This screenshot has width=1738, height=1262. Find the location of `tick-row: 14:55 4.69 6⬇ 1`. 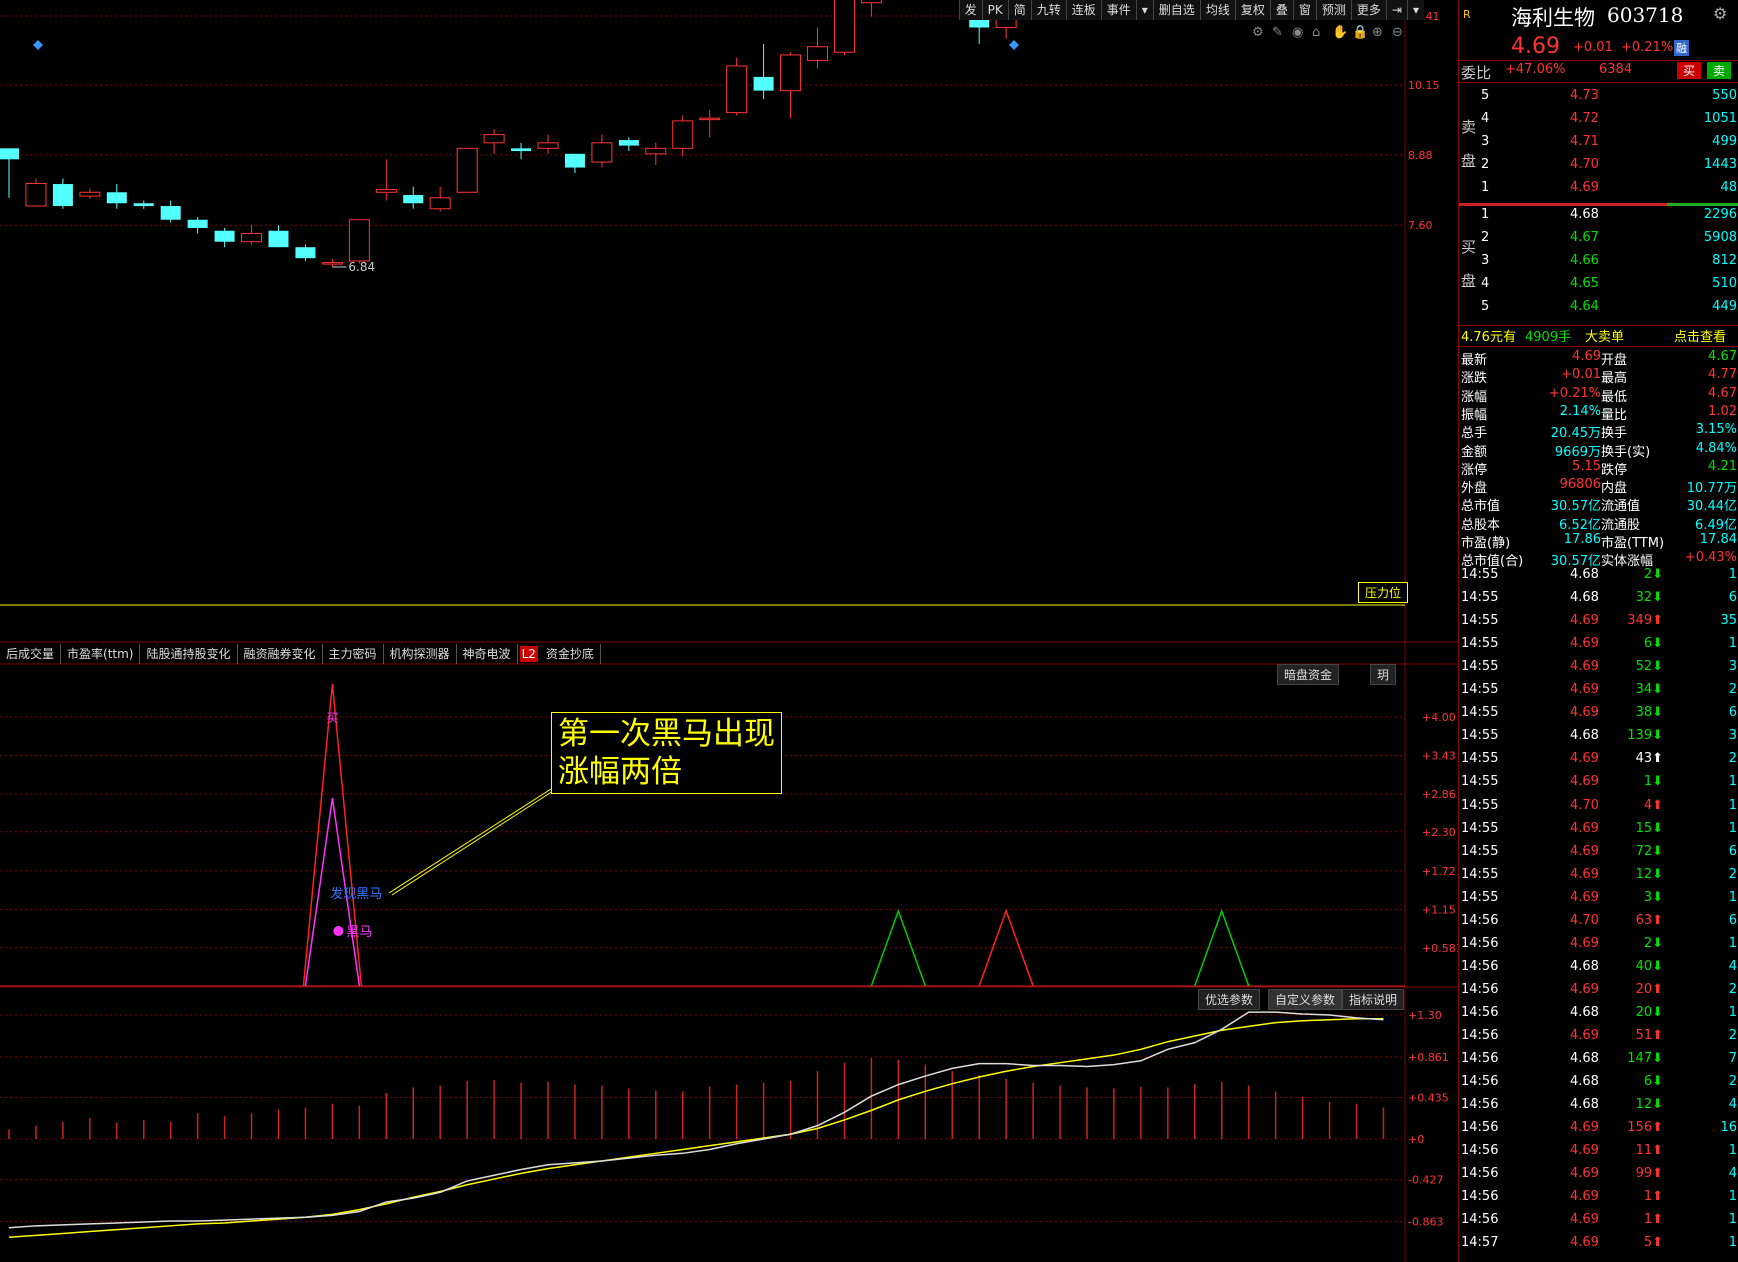

tick-row: 14:55 4.69 6⬇ 1 is located at coordinates (1599, 644).